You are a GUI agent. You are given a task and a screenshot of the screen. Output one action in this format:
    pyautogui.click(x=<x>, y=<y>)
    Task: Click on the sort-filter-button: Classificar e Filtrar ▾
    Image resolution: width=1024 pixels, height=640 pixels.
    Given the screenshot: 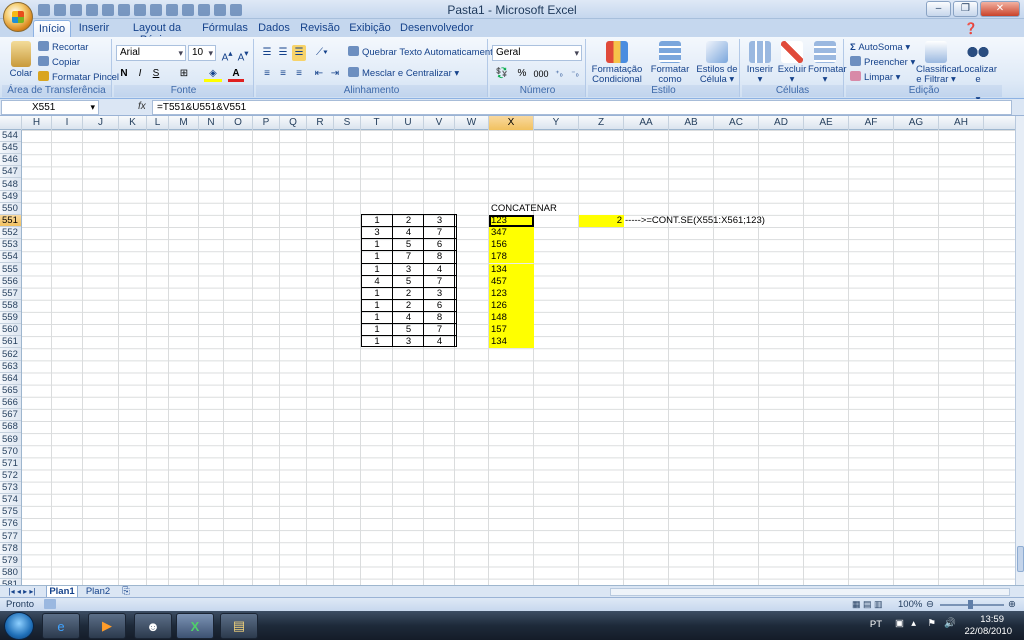 What is the action you would take?
    pyautogui.click(x=938, y=63)
    